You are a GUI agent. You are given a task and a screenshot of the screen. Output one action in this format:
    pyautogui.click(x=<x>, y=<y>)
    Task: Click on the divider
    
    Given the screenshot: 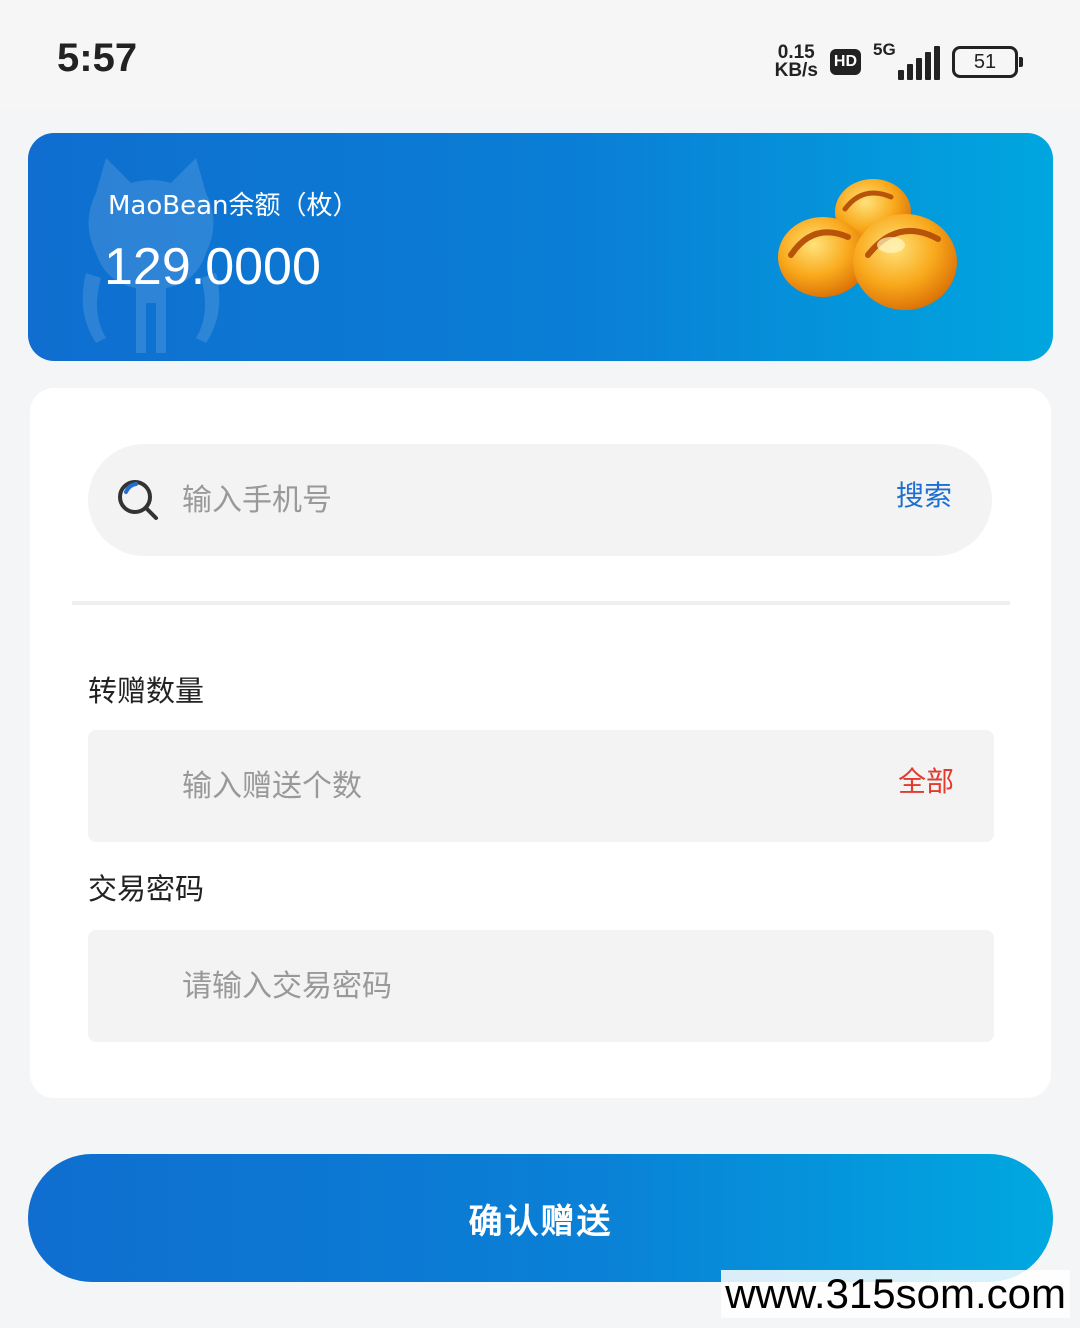 What is the action you would take?
    pyautogui.click(x=541, y=603)
    